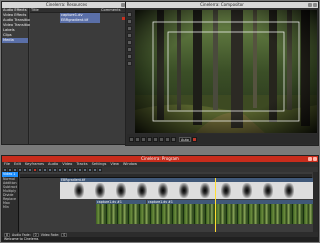 The height and width of the screenshot is (243, 320). Describe the element at coordinates (222, 139) in the screenshot. I see `compositor-transport: Auto` at that location.